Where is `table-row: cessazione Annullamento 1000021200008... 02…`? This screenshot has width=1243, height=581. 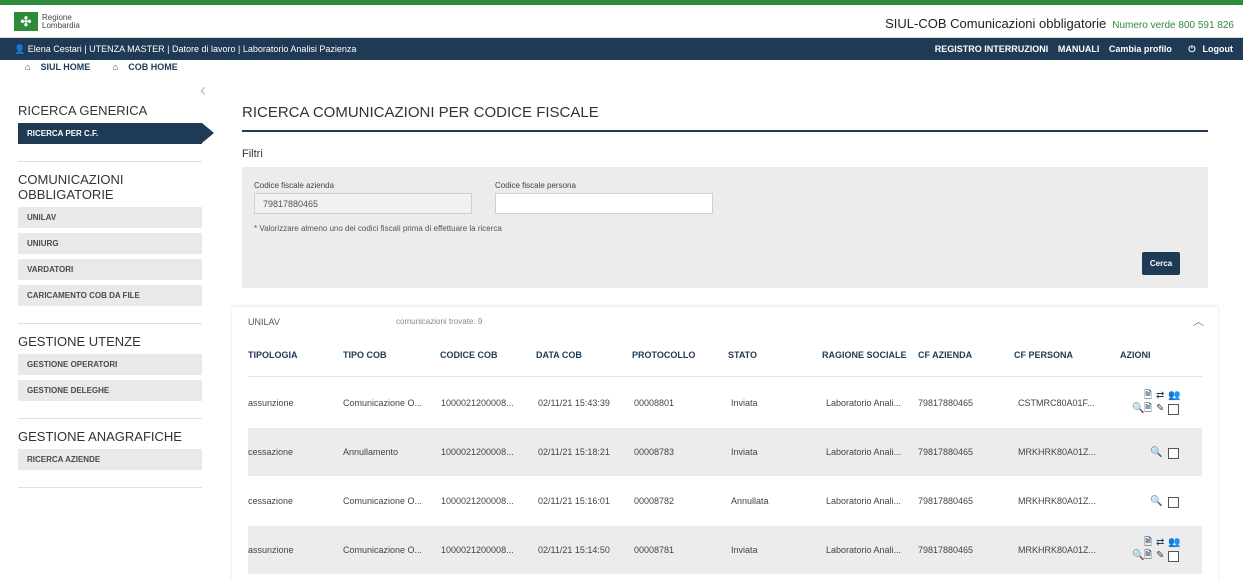
table-row: cessazione Annullamento 1000021200008... 02… is located at coordinates (725, 452).